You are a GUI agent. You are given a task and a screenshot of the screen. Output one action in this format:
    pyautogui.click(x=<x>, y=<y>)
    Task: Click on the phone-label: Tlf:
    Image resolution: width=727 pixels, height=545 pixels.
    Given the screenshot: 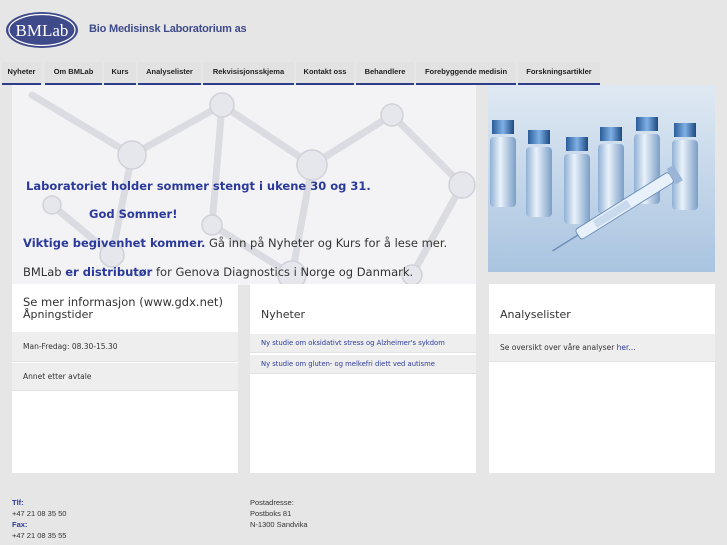 What is the action you would take?
    pyautogui.click(x=18, y=502)
    